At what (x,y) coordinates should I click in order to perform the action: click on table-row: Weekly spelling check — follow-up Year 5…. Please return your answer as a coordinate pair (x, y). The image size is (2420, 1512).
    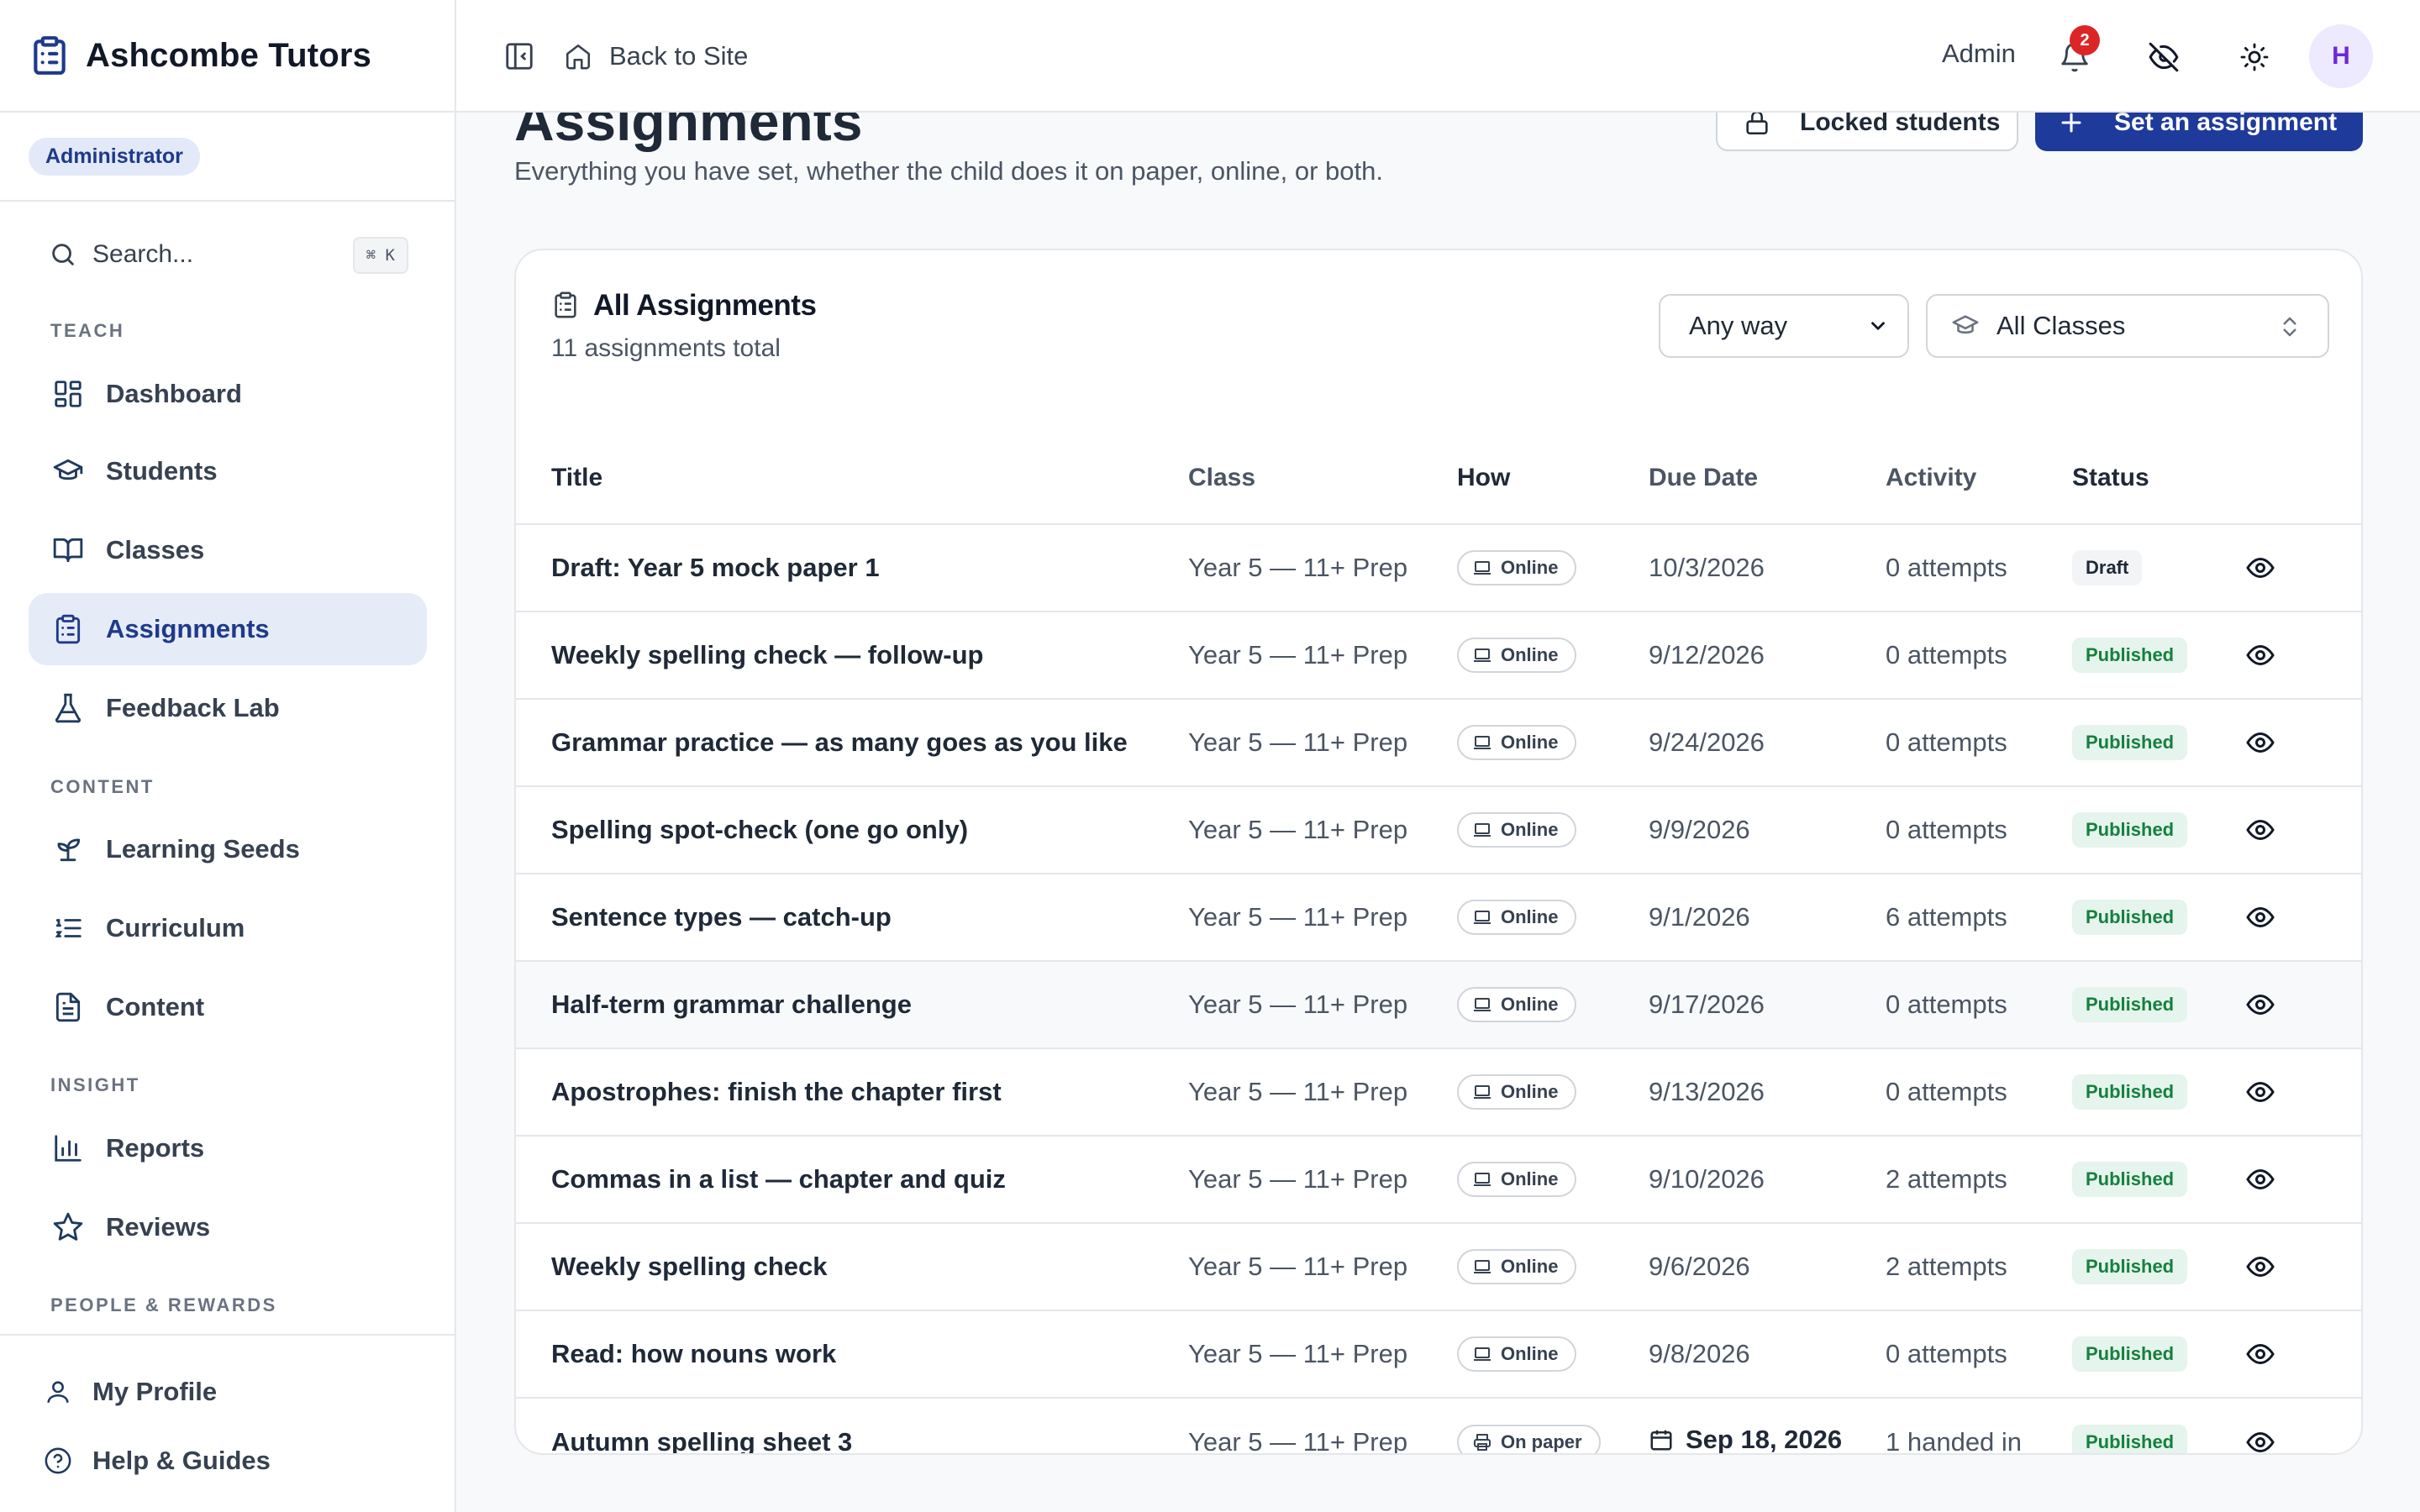
    Looking at the image, I should click on (1438, 656).